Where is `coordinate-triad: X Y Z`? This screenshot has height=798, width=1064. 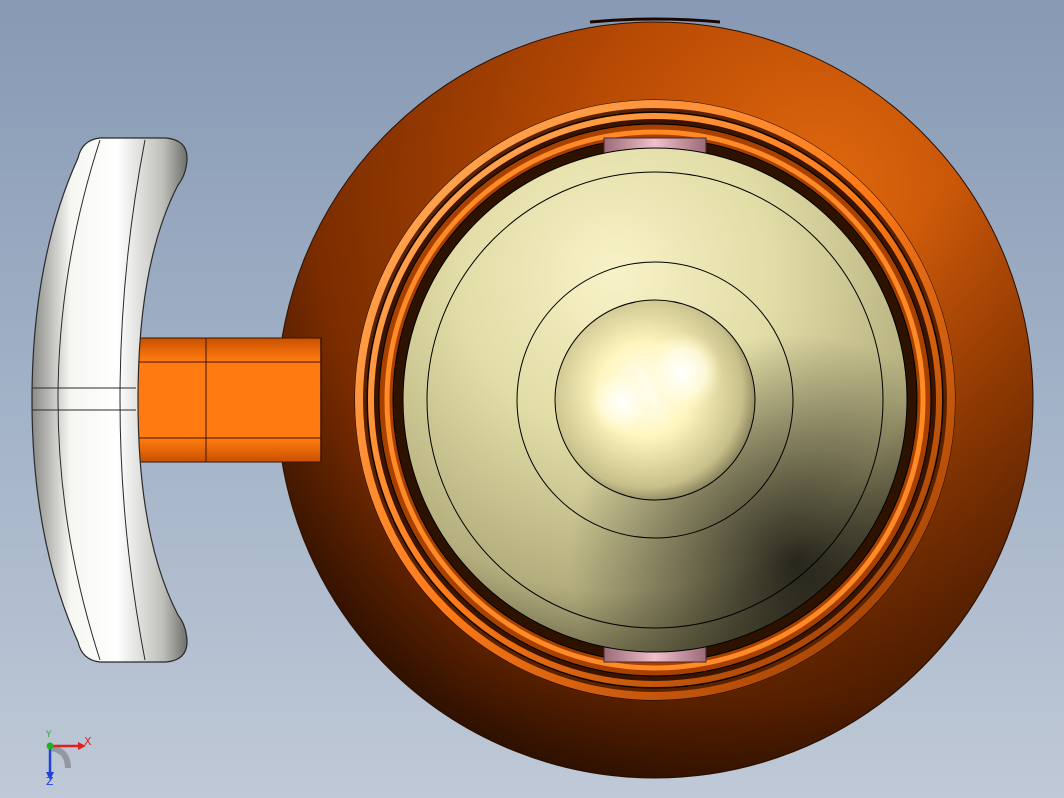
coordinate-triad: X Y Z is located at coordinates (68, 758).